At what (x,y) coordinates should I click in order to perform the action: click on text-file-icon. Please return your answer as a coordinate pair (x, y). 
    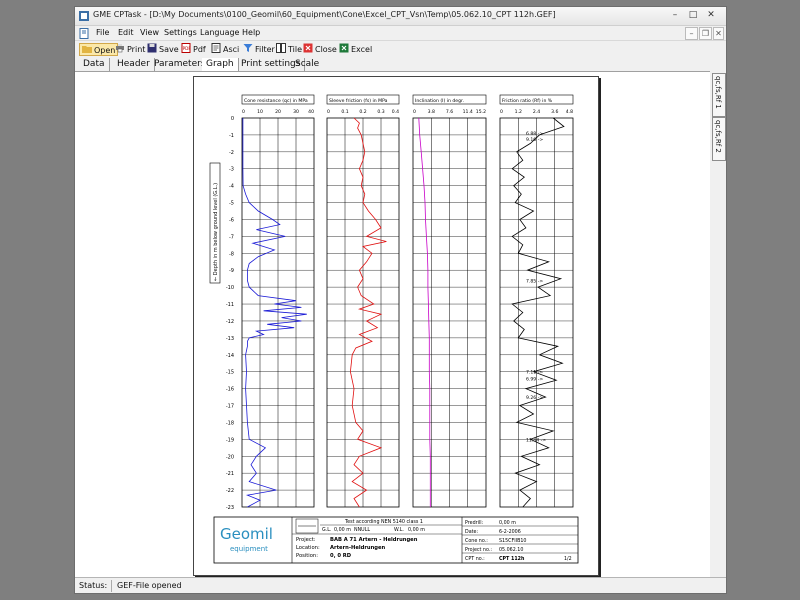
    Looking at the image, I should click on (216, 48).